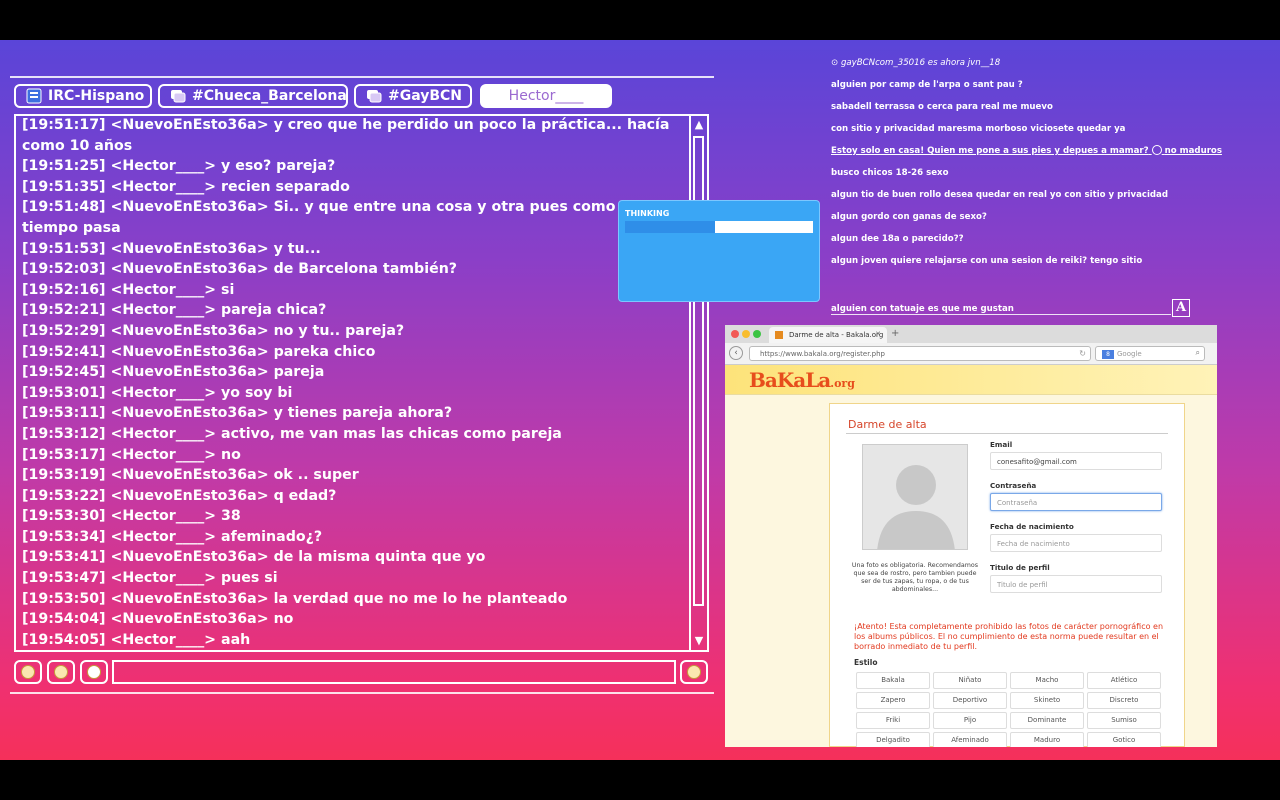  I want to click on style-option: Skineto, so click(1047, 700).